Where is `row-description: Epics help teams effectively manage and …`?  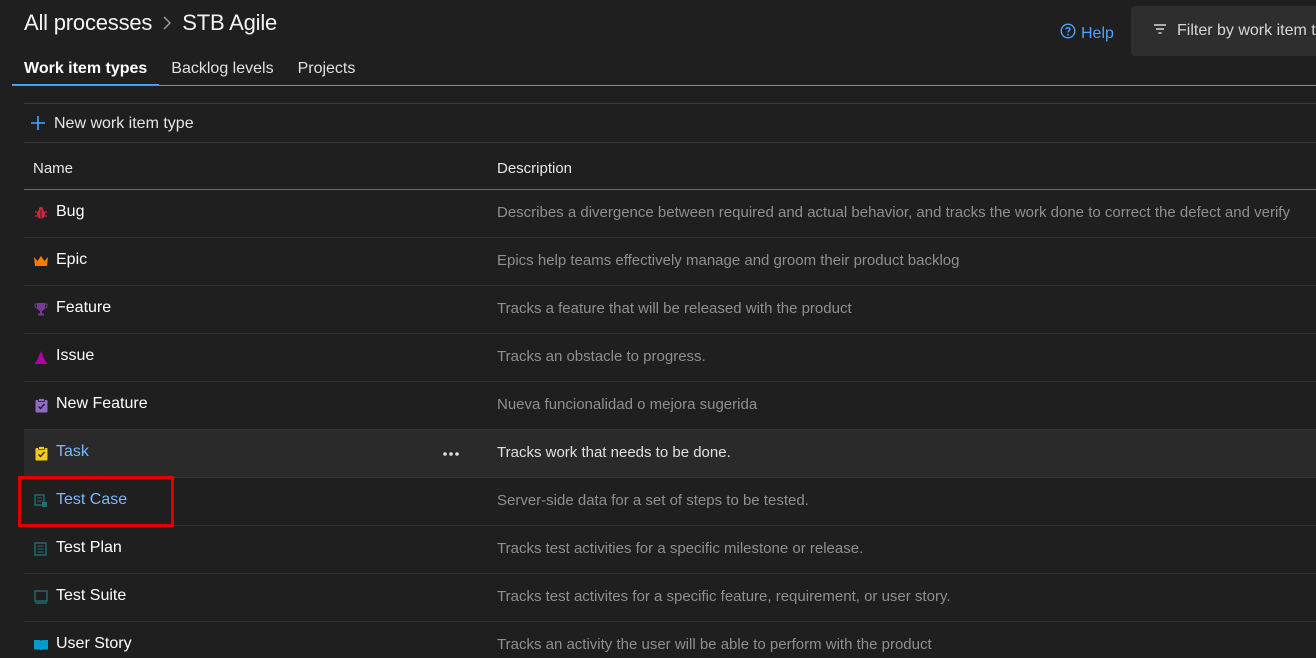 row-description: Epics help teams effectively manage and … is located at coordinates (728, 260).